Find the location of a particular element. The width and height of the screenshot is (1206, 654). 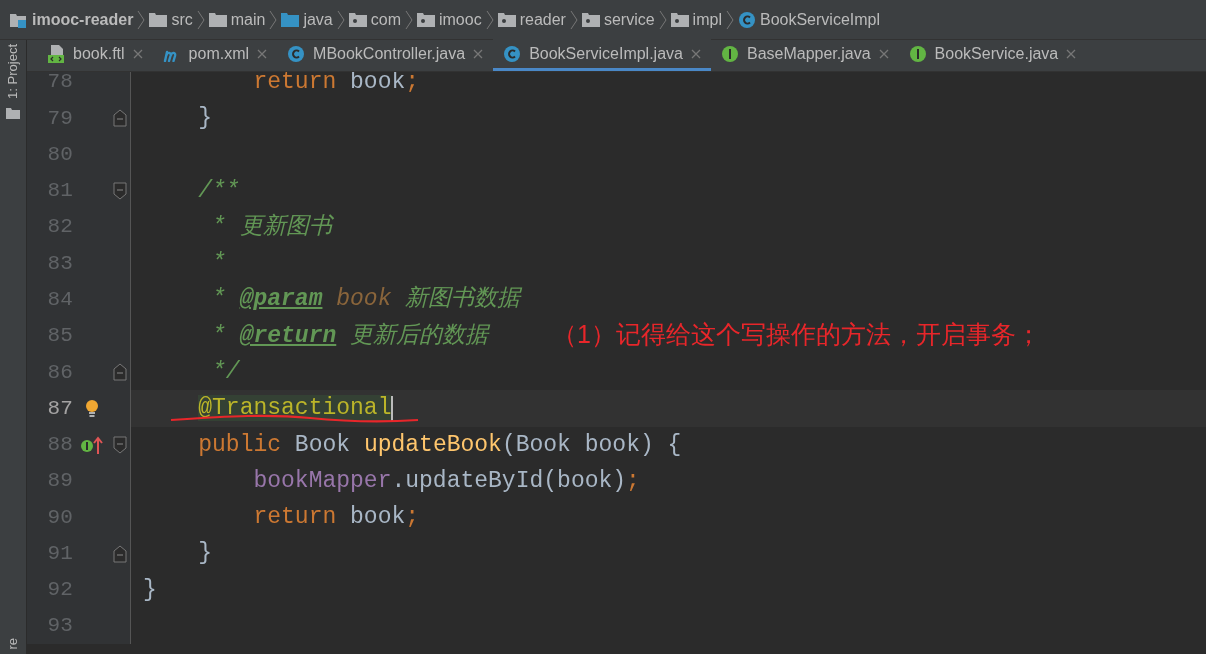

code-line: * @return 更新后的数据 is located at coordinates (350, 336).